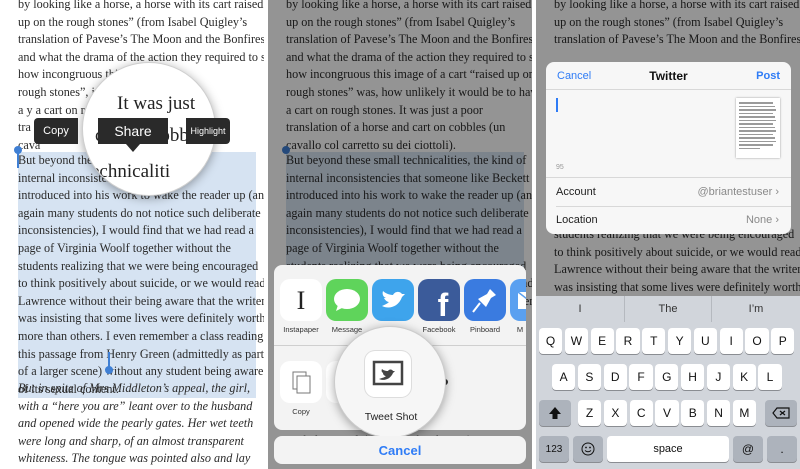 The height and width of the screenshot is (469, 800). I want to click on location-text: None, so click(759, 220).